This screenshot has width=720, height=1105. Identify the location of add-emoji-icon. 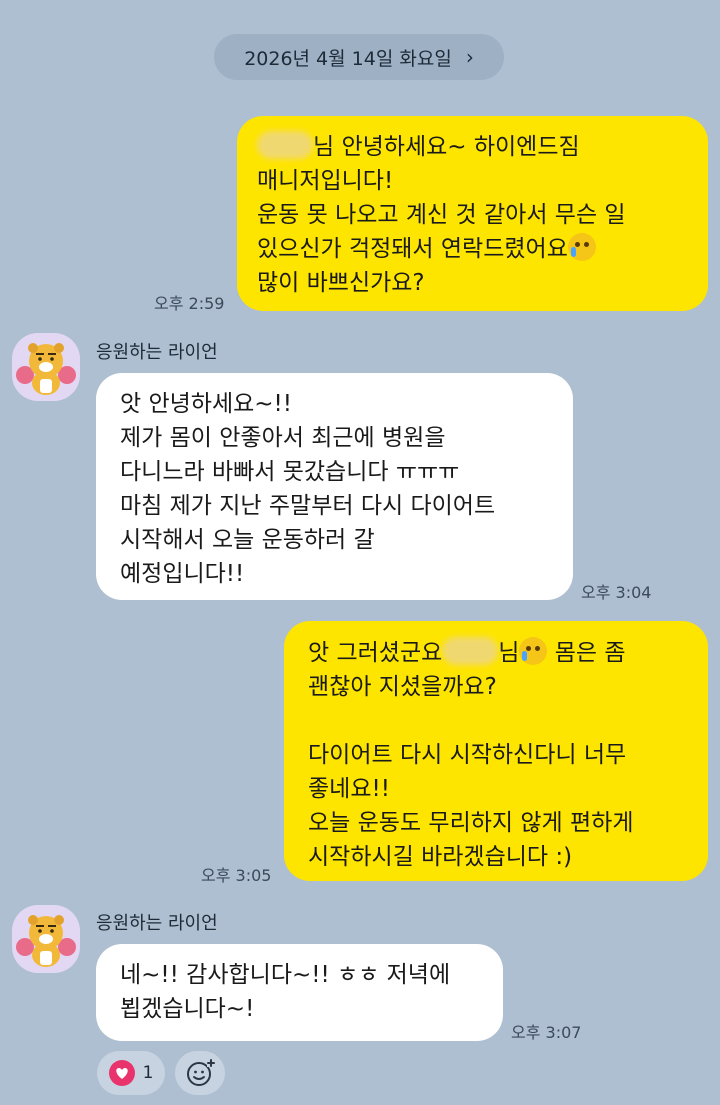
(201, 1072).